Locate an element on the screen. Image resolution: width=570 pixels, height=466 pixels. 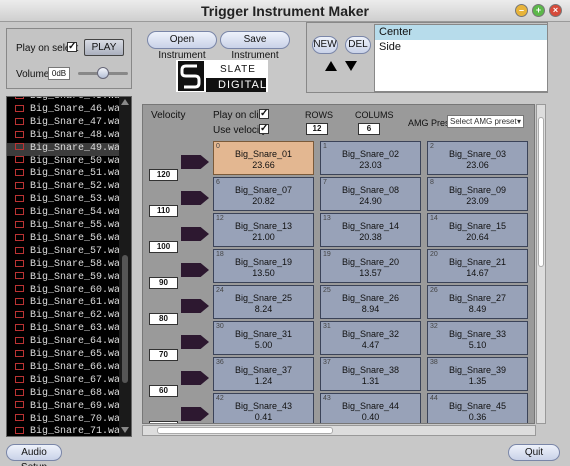
file-list-item: Big_Snare_59.wav is located at coordinates (66, 278).